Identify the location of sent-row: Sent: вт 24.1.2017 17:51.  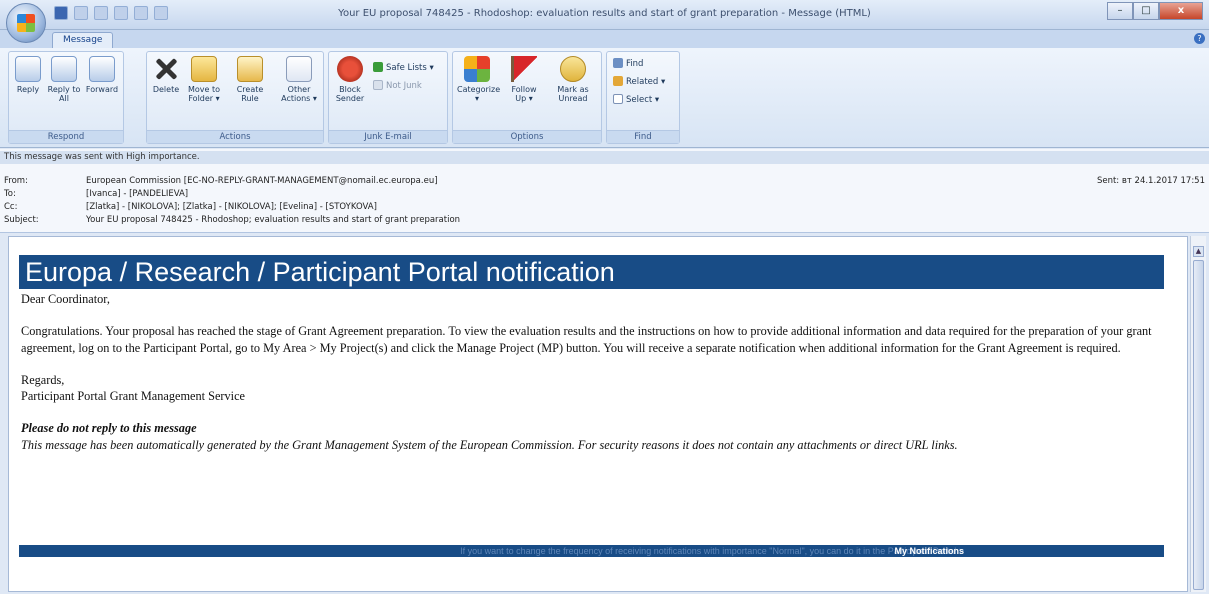
(1150, 181).